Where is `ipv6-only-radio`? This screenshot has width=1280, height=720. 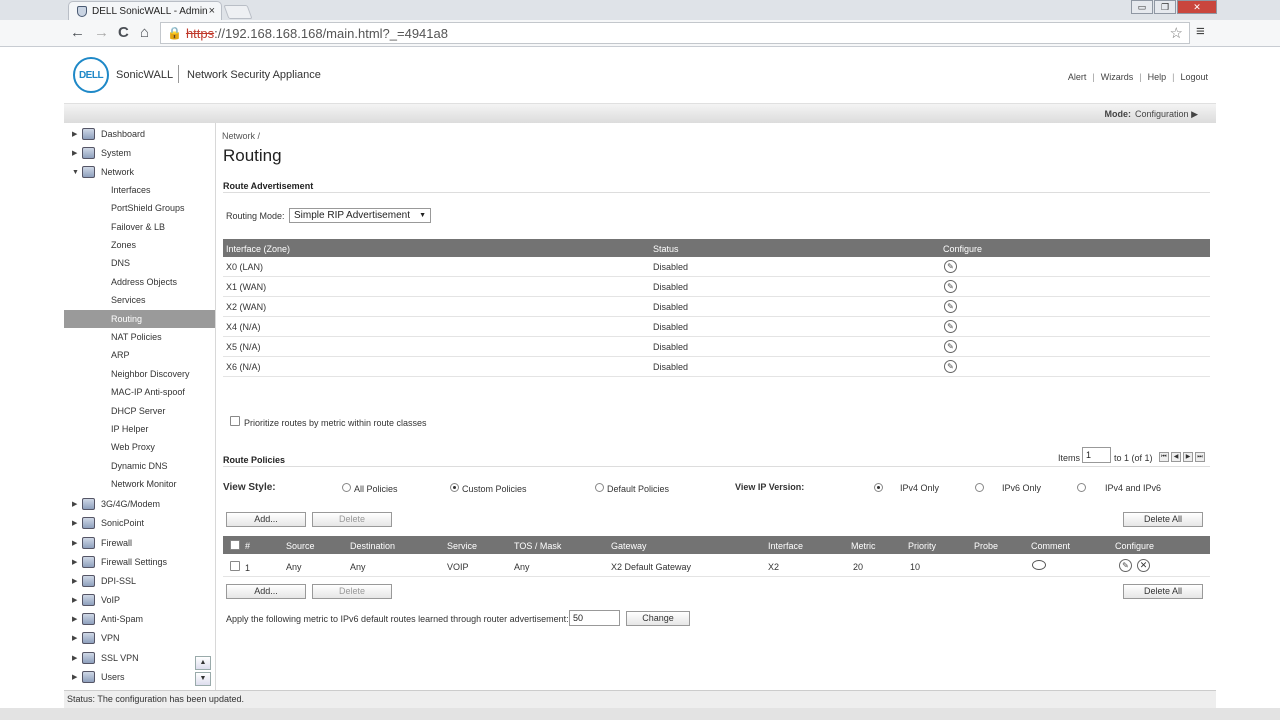
ipv6-only-radio is located at coordinates (979, 487).